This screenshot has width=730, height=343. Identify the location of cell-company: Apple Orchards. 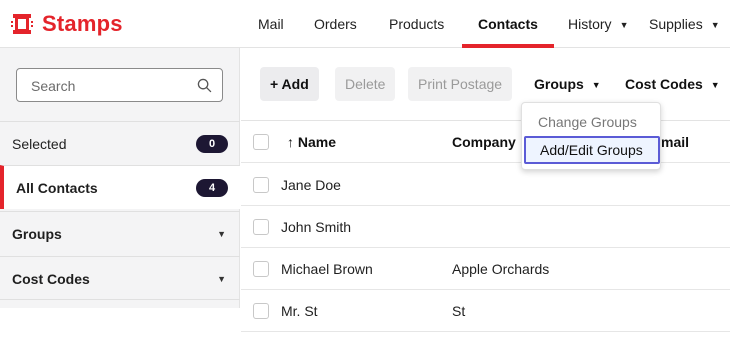
(501, 269).